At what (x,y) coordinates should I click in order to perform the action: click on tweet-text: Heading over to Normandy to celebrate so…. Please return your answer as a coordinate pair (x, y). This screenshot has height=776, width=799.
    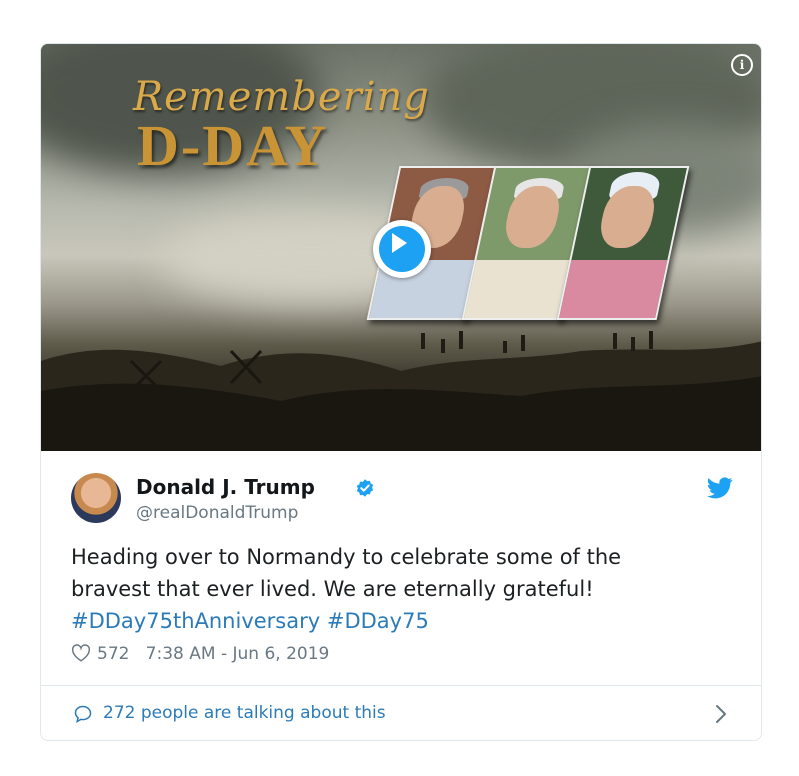
    Looking at the image, I should click on (401, 589).